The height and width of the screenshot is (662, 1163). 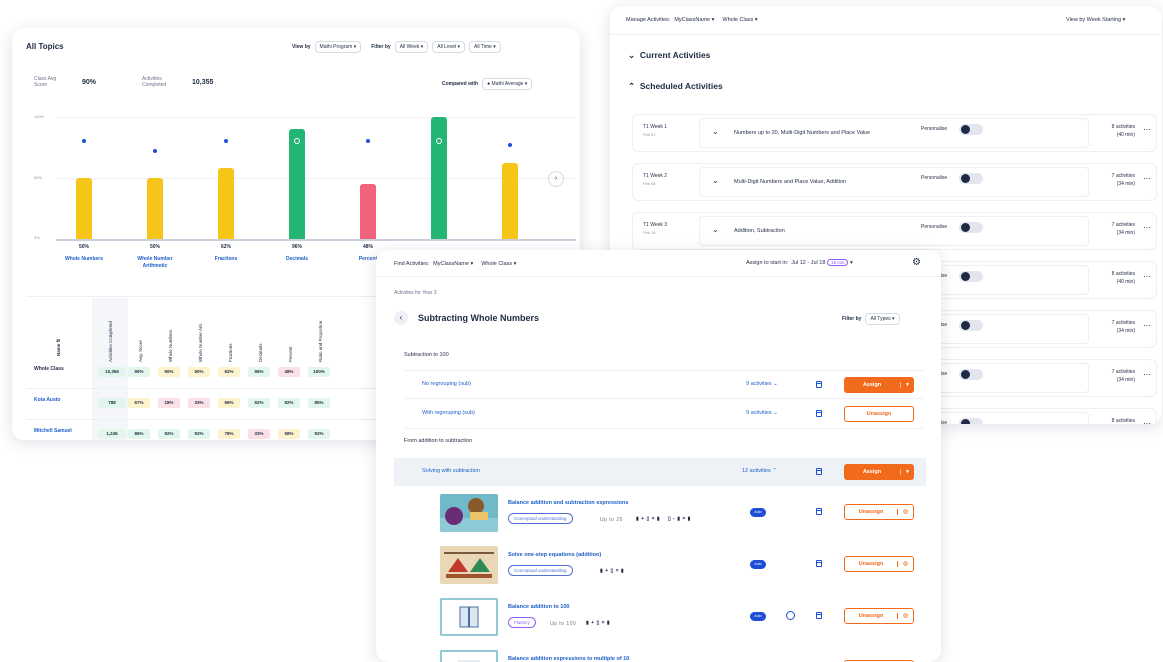 What do you see at coordinates (556, 179) in the screenshot?
I see `chart-next-button: ›` at bounding box center [556, 179].